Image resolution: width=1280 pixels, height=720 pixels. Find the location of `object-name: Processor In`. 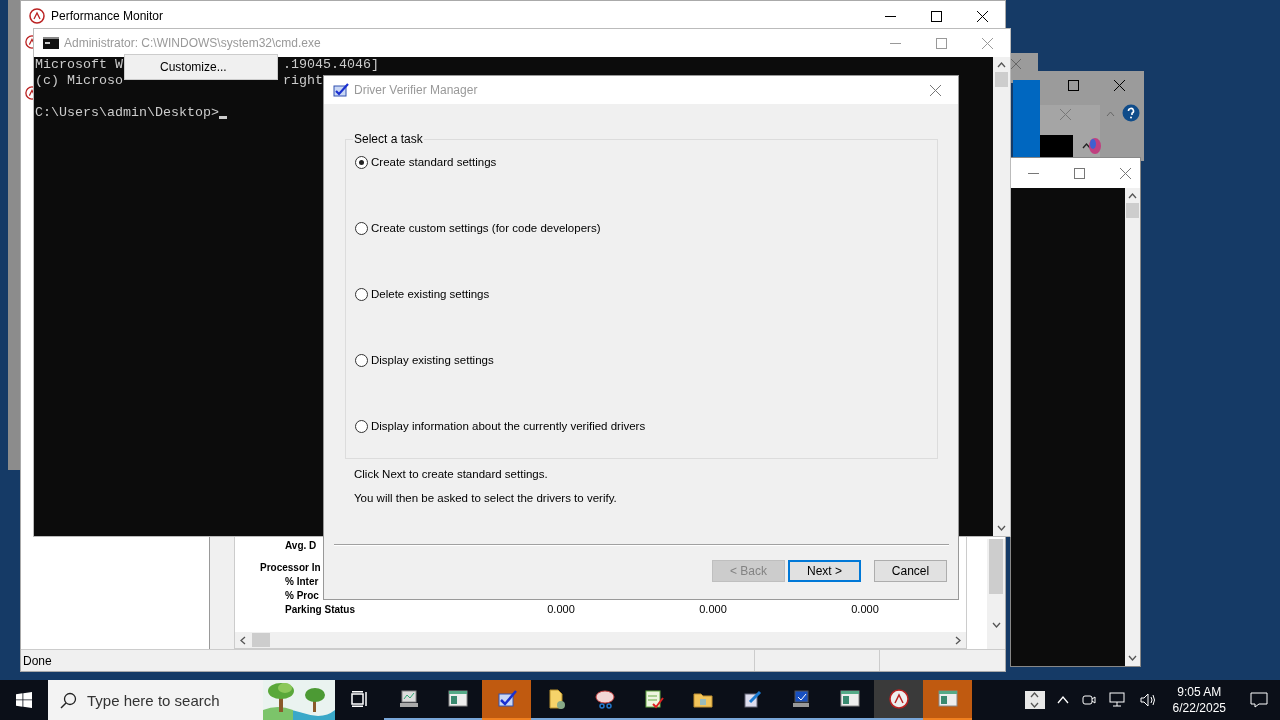

object-name: Processor In is located at coordinates (291, 567).